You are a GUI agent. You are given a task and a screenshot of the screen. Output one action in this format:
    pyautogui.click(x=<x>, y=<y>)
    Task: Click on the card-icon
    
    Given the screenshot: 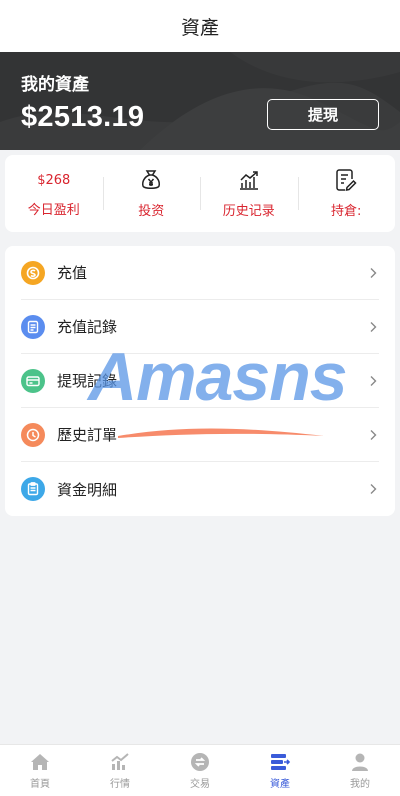 What is the action you would take?
    pyautogui.click(x=33, y=380)
    